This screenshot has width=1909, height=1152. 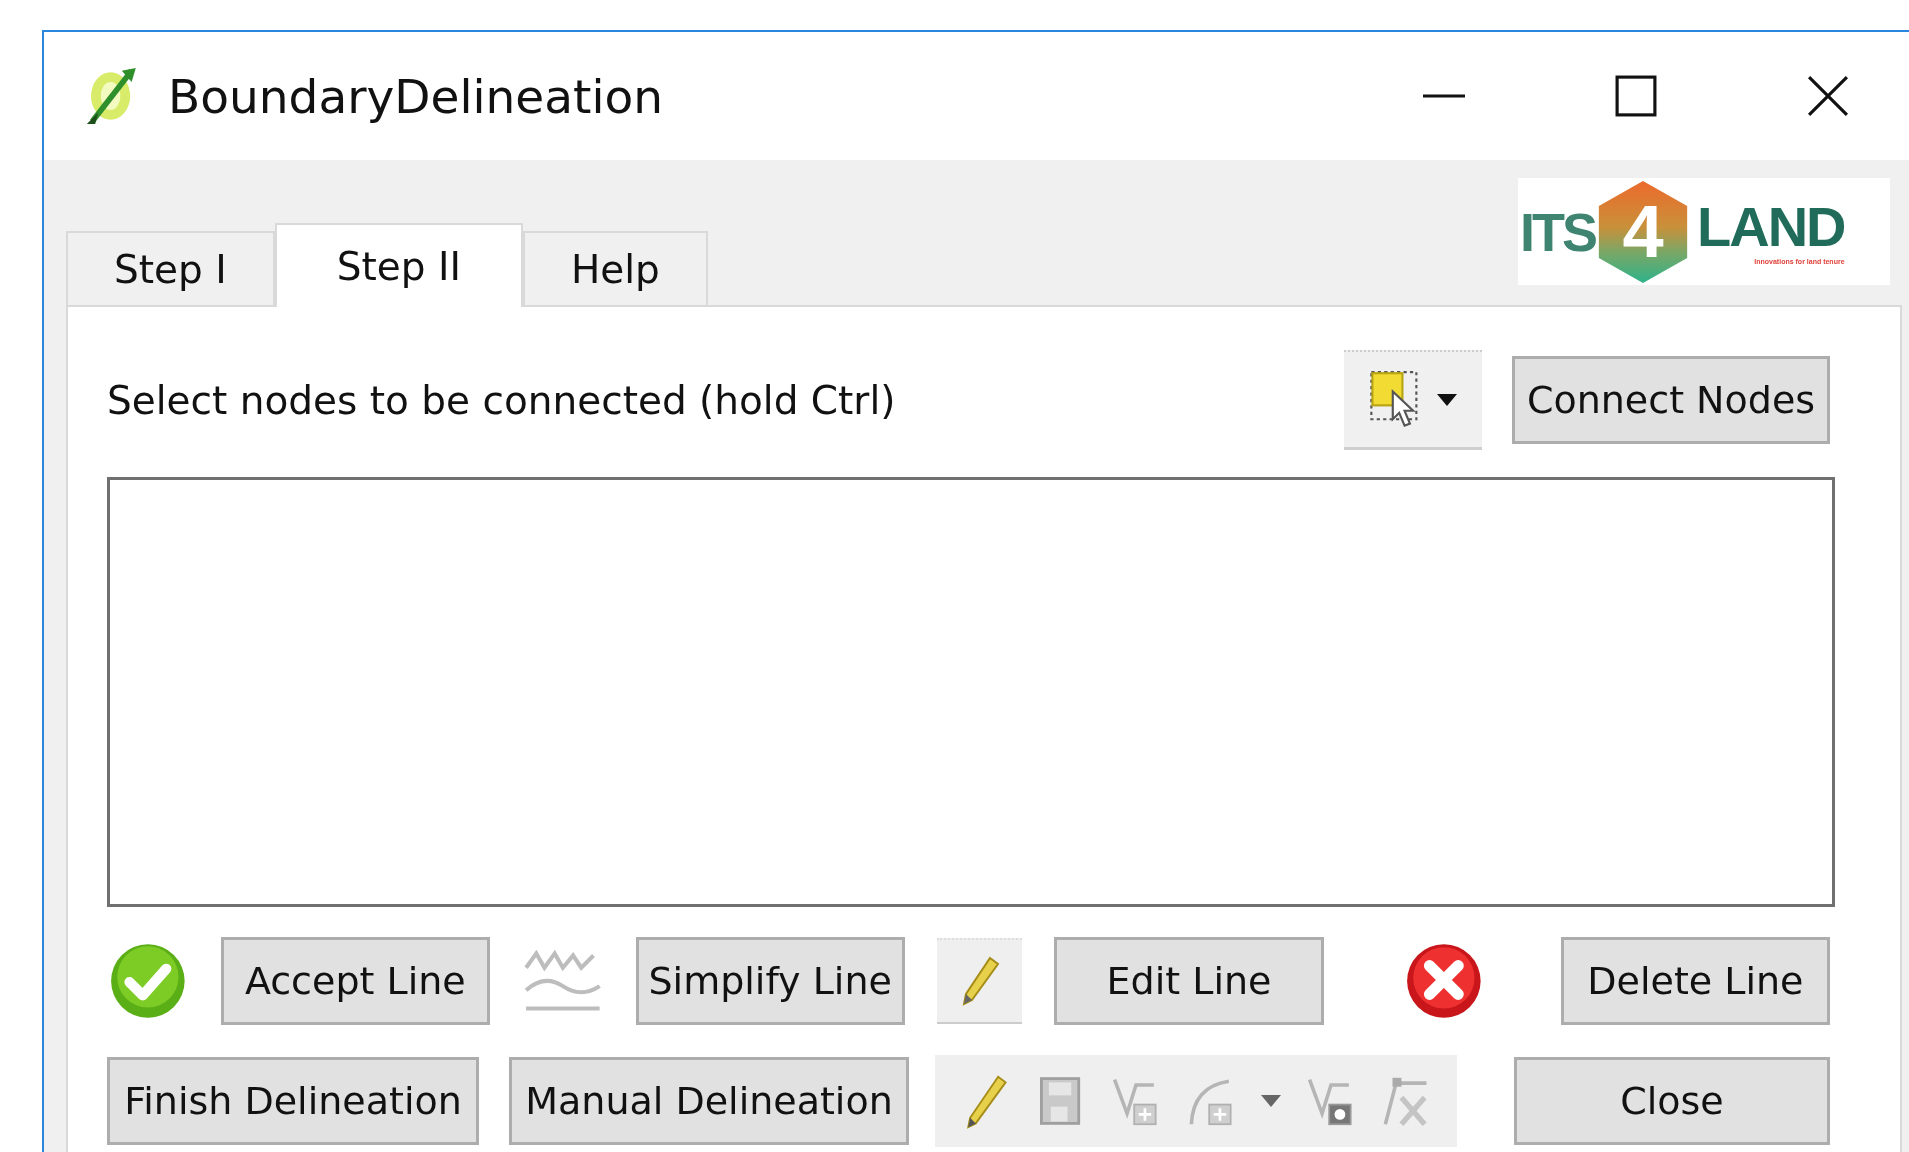 What do you see at coordinates (293, 1101) in the screenshot?
I see `finish-delineation-button: Finish Delineation` at bounding box center [293, 1101].